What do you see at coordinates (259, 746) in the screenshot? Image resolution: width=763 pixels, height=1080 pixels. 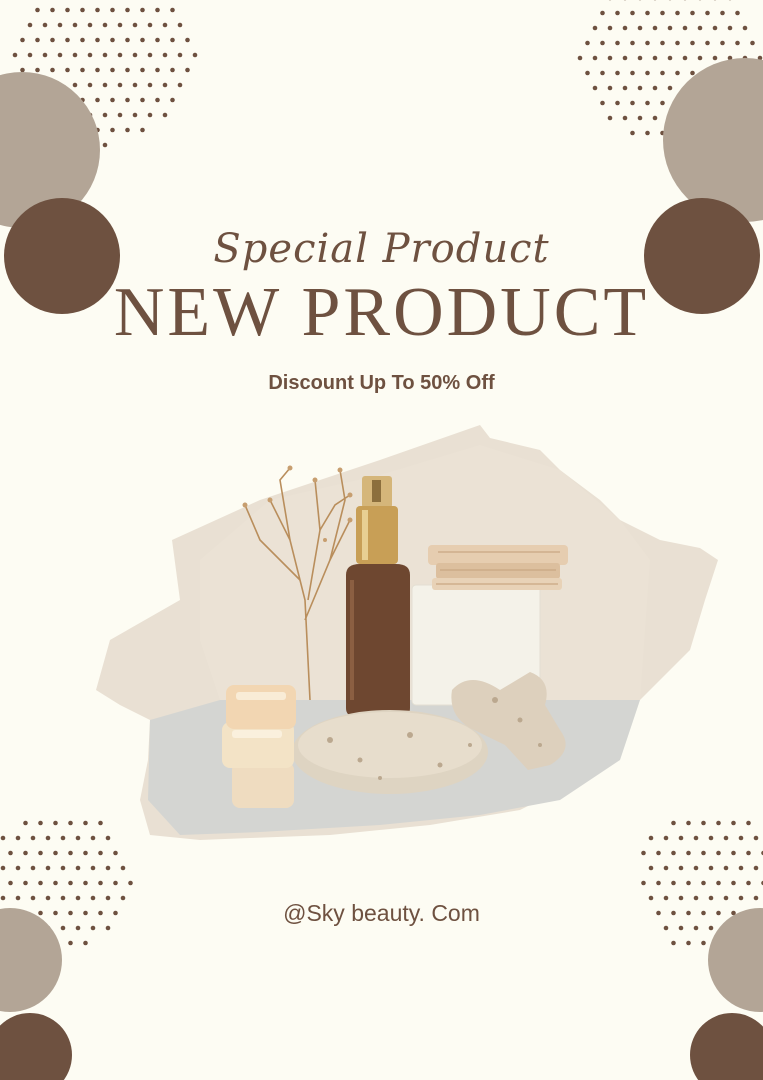 I see `glass-cubes-icon` at bounding box center [259, 746].